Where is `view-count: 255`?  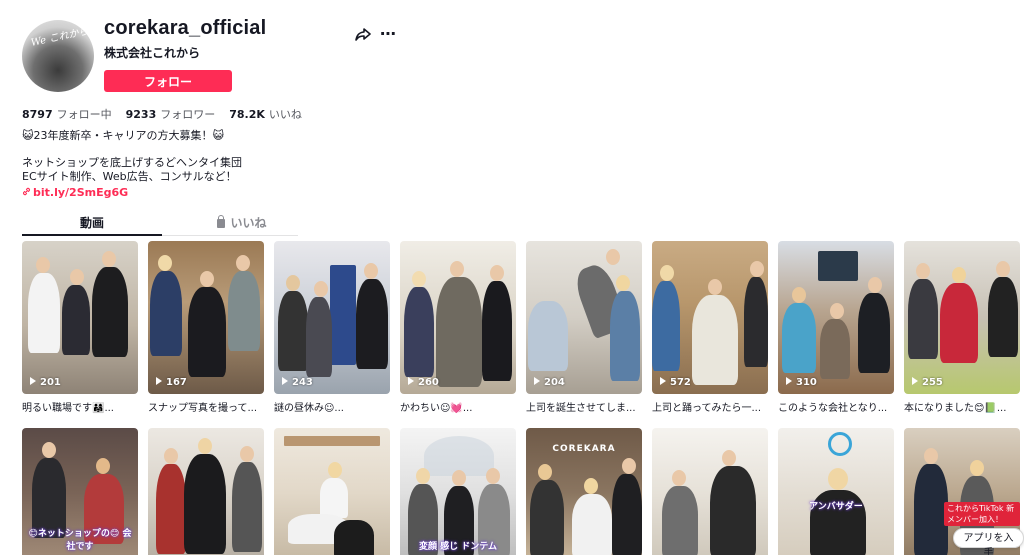
view-count: 255 is located at coordinates (927, 382).